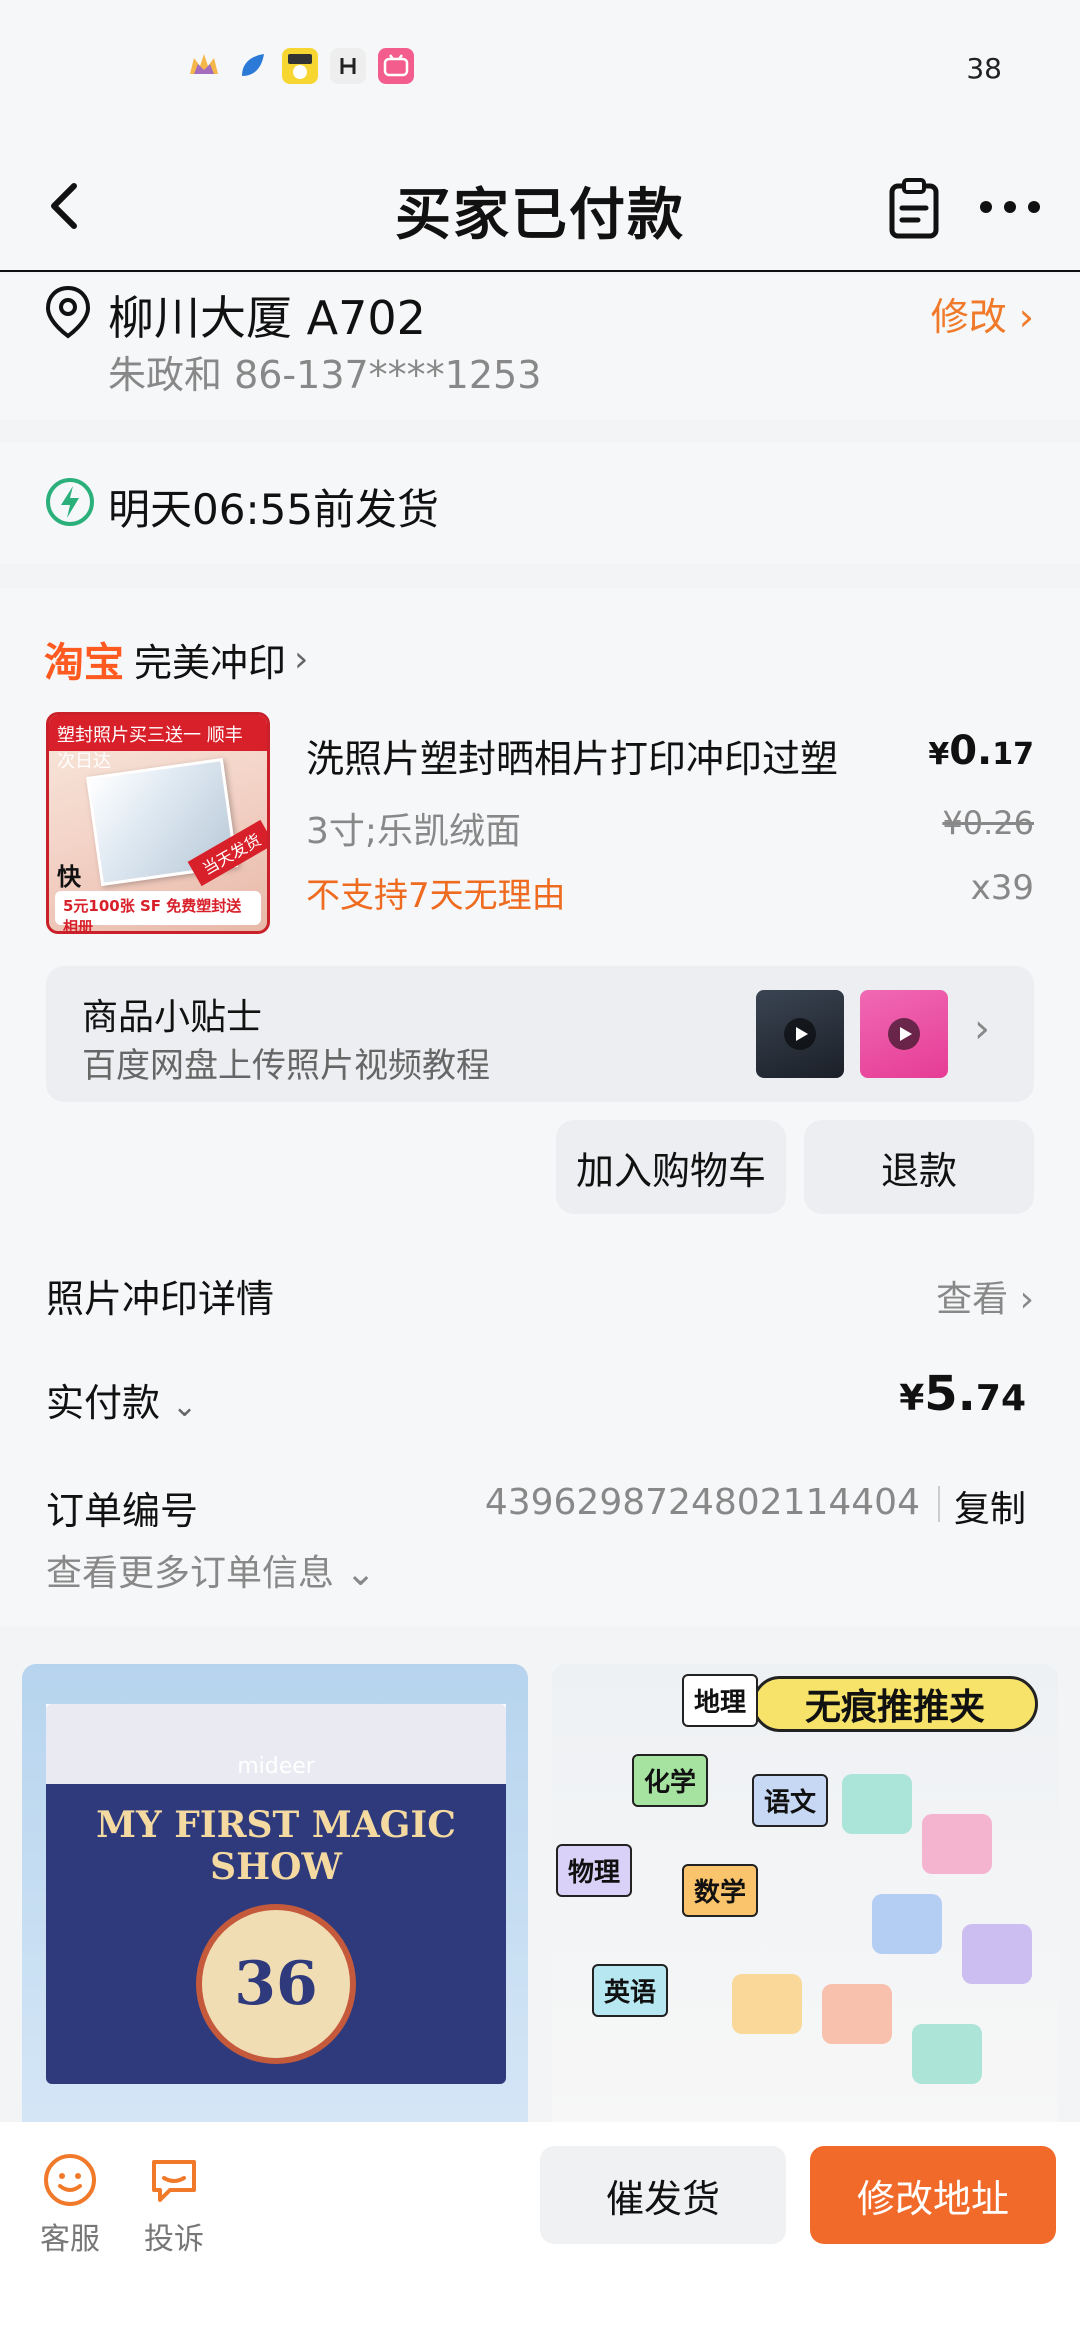 This screenshot has height=2344, width=1080. Describe the element at coordinates (914, 208) in the screenshot. I see `clipboard-icon` at that location.